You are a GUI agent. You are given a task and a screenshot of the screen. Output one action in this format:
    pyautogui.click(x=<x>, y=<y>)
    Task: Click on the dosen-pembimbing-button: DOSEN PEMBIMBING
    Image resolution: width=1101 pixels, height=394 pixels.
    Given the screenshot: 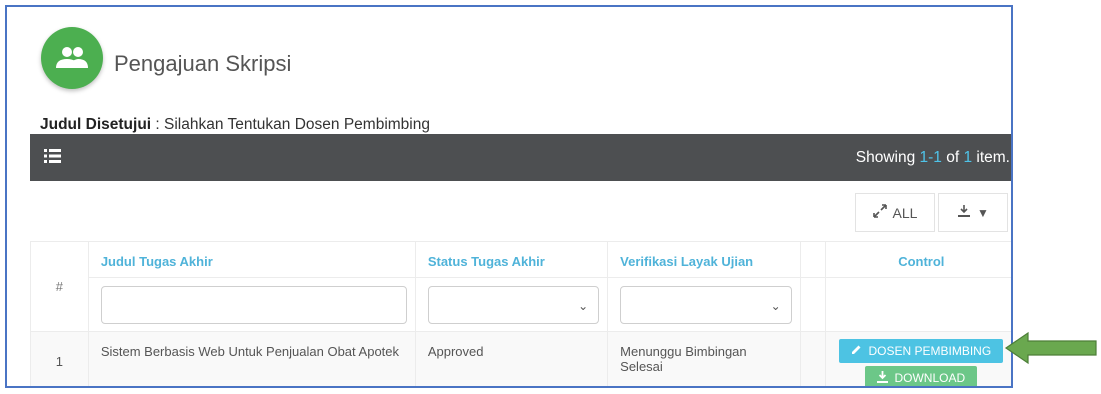 What is the action you would take?
    pyautogui.click(x=921, y=351)
    